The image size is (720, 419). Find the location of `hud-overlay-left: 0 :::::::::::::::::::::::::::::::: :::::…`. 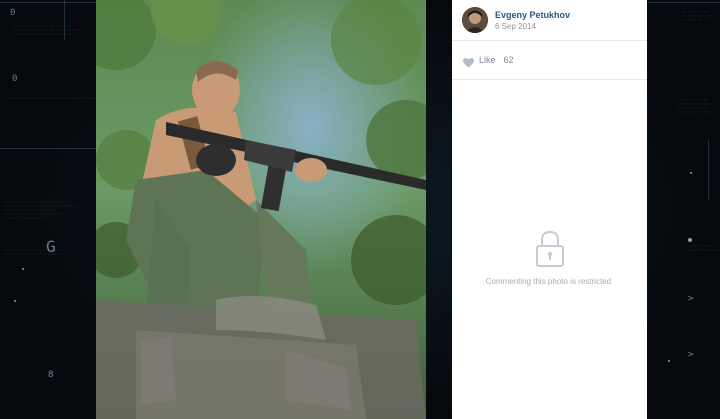

hud-overlay-left: 0 :::::::::::::::::::::::::::::::: :::::… is located at coordinates (52, 209).